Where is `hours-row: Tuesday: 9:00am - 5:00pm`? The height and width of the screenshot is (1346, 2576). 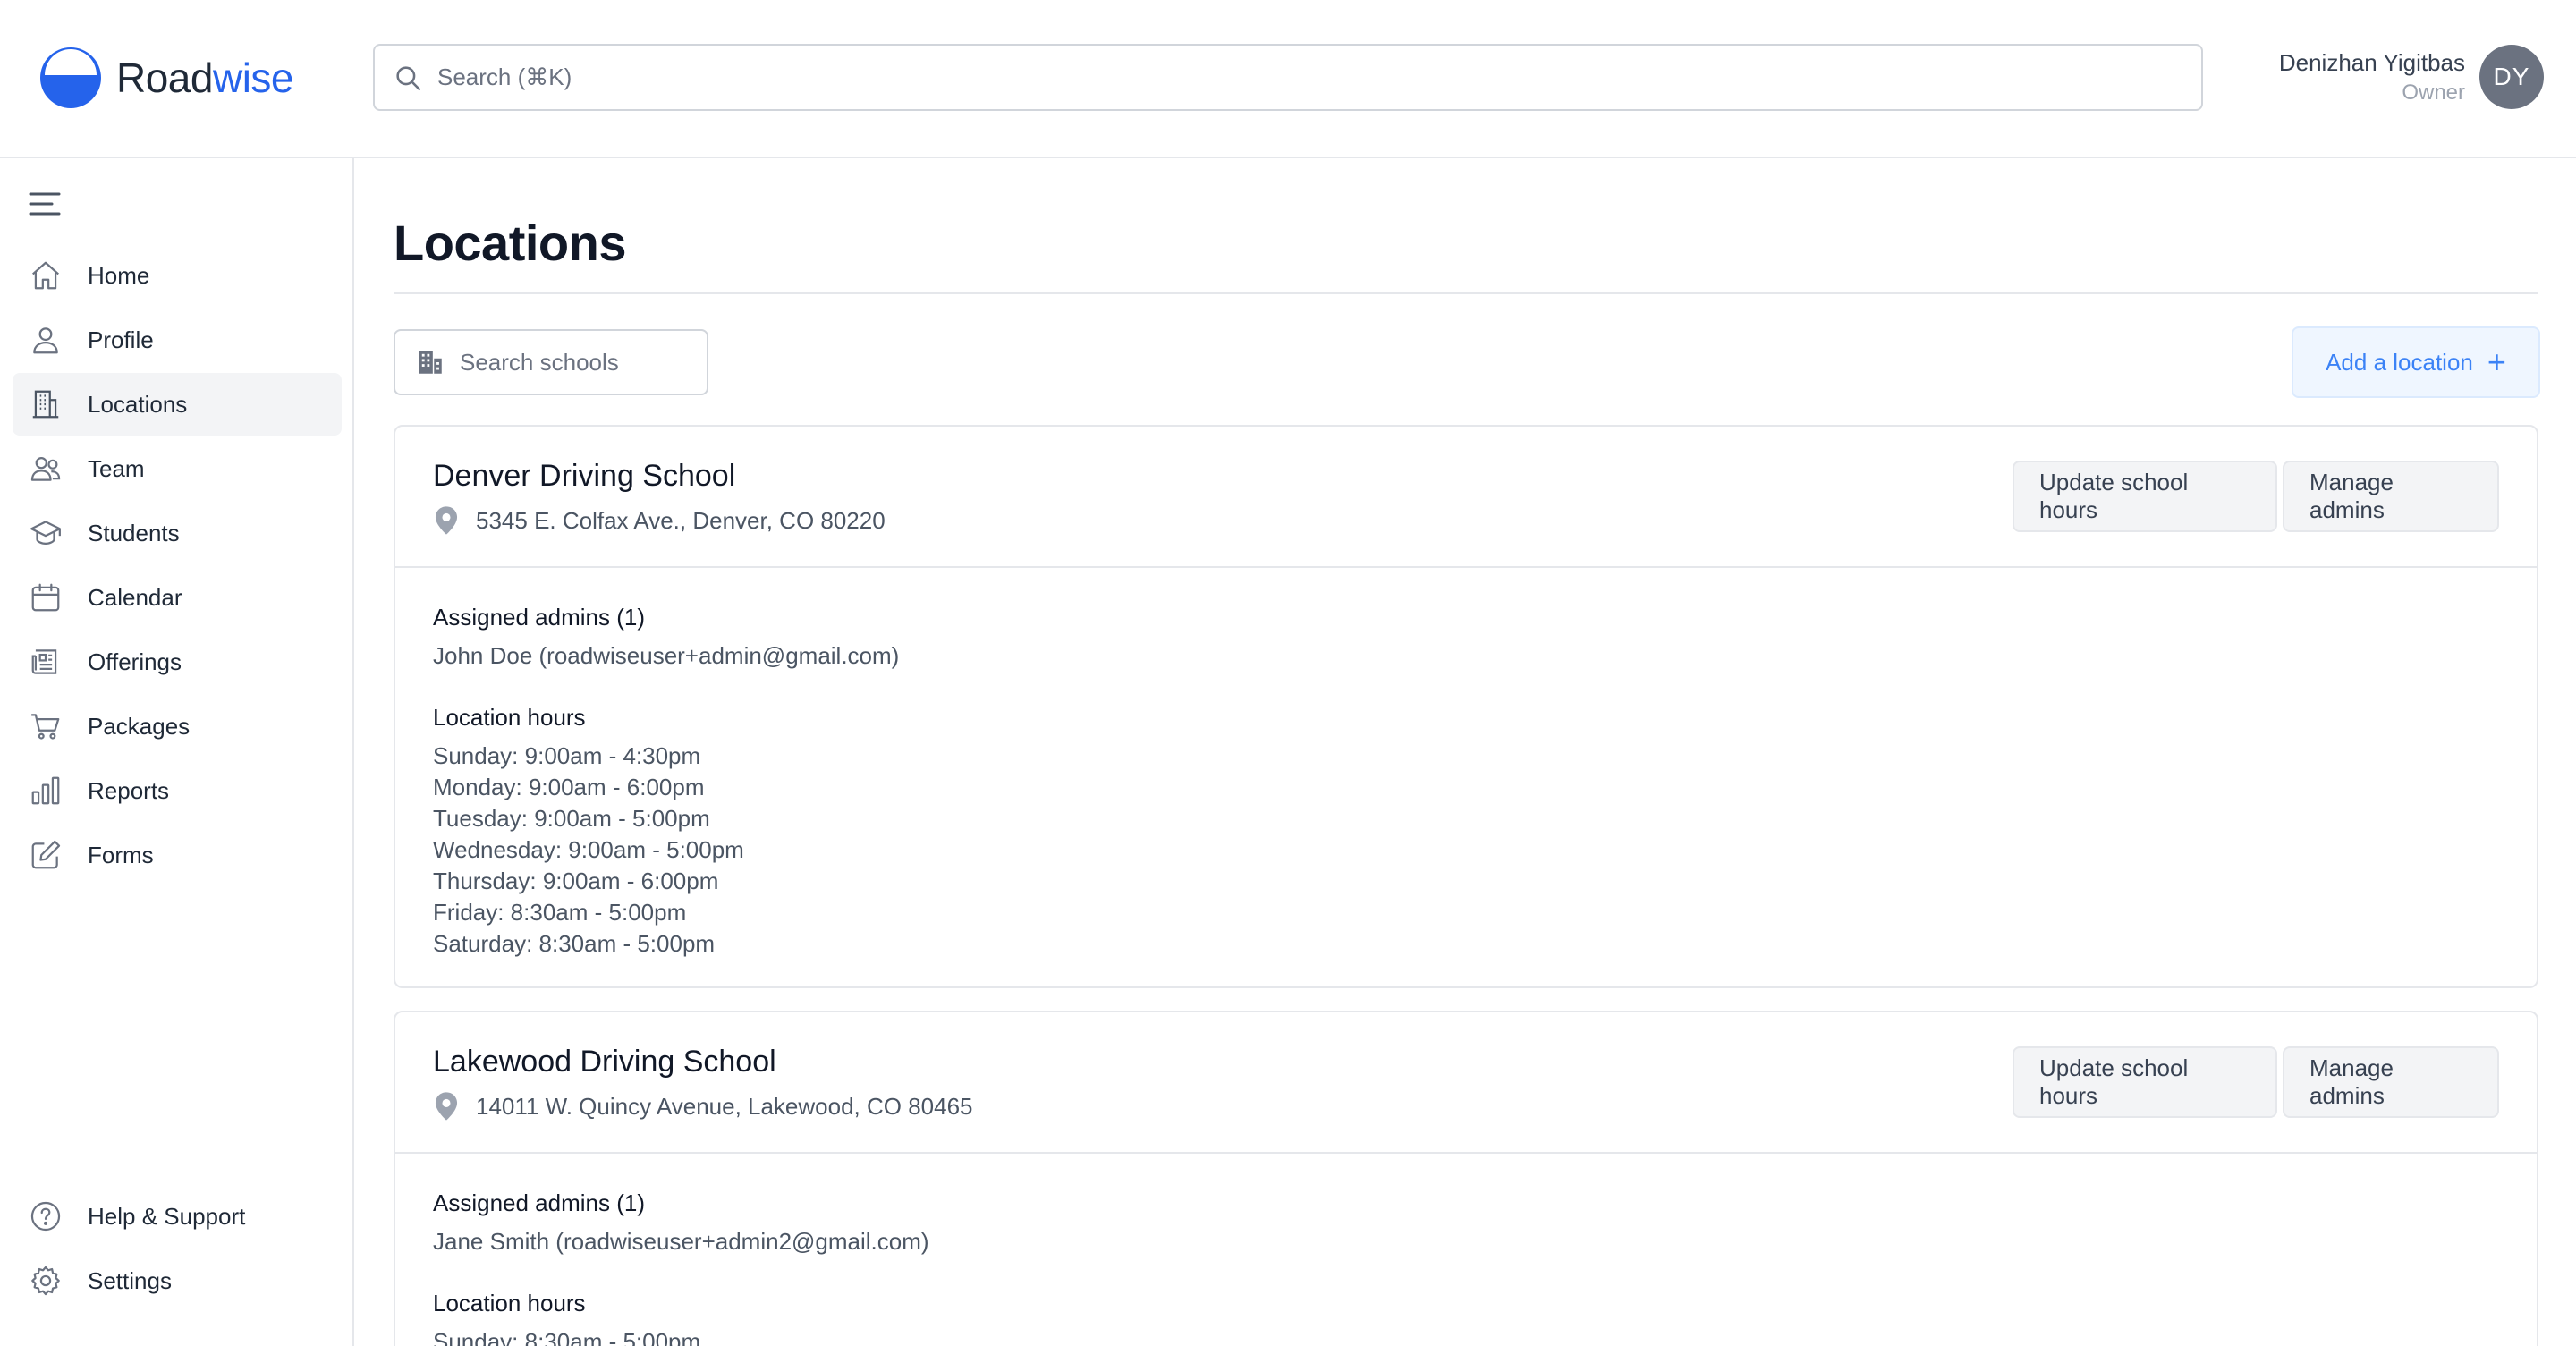
hours-row: Tuesday: 9:00am - 5:00pm is located at coordinates (571, 818).